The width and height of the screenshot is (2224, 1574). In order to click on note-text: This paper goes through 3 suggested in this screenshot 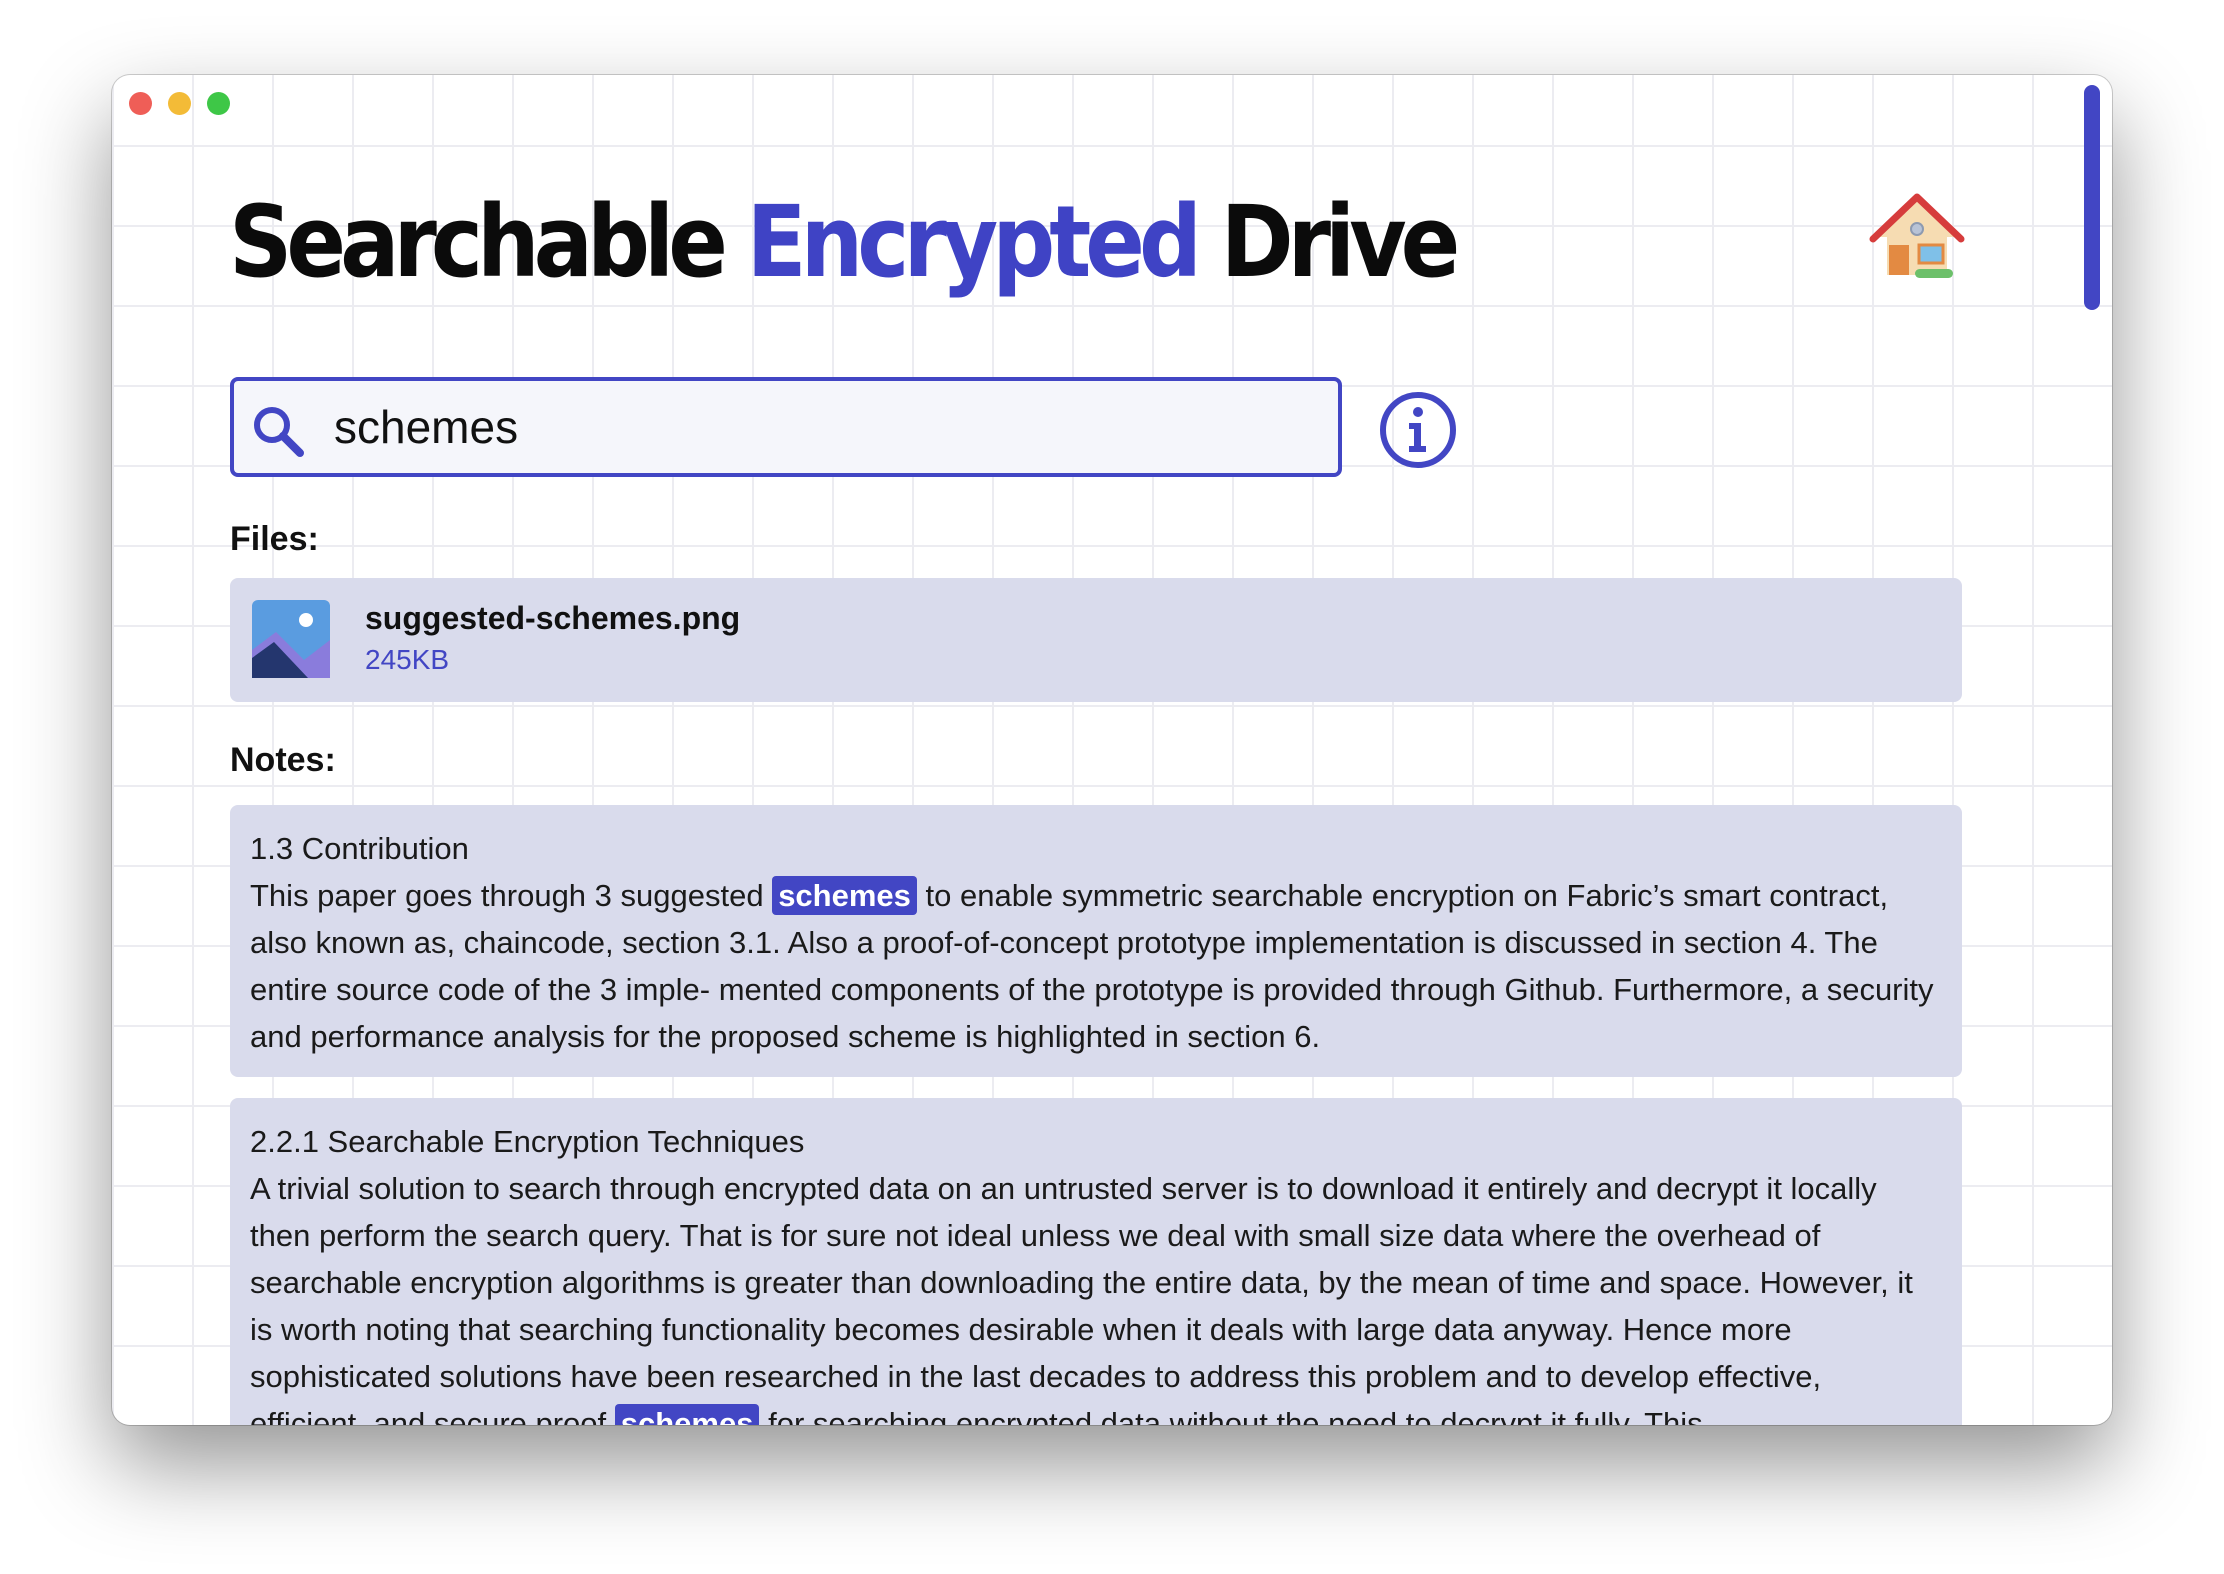, I will do `click(511, 895)`.